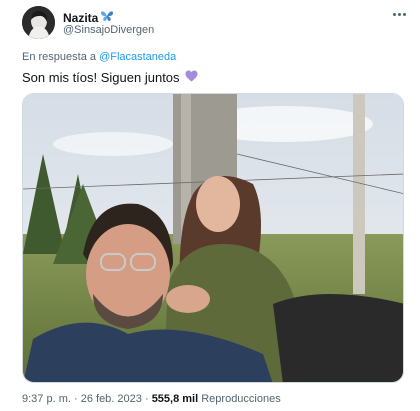  I want to click on author-display-name: Nazita, so click(80, 18).